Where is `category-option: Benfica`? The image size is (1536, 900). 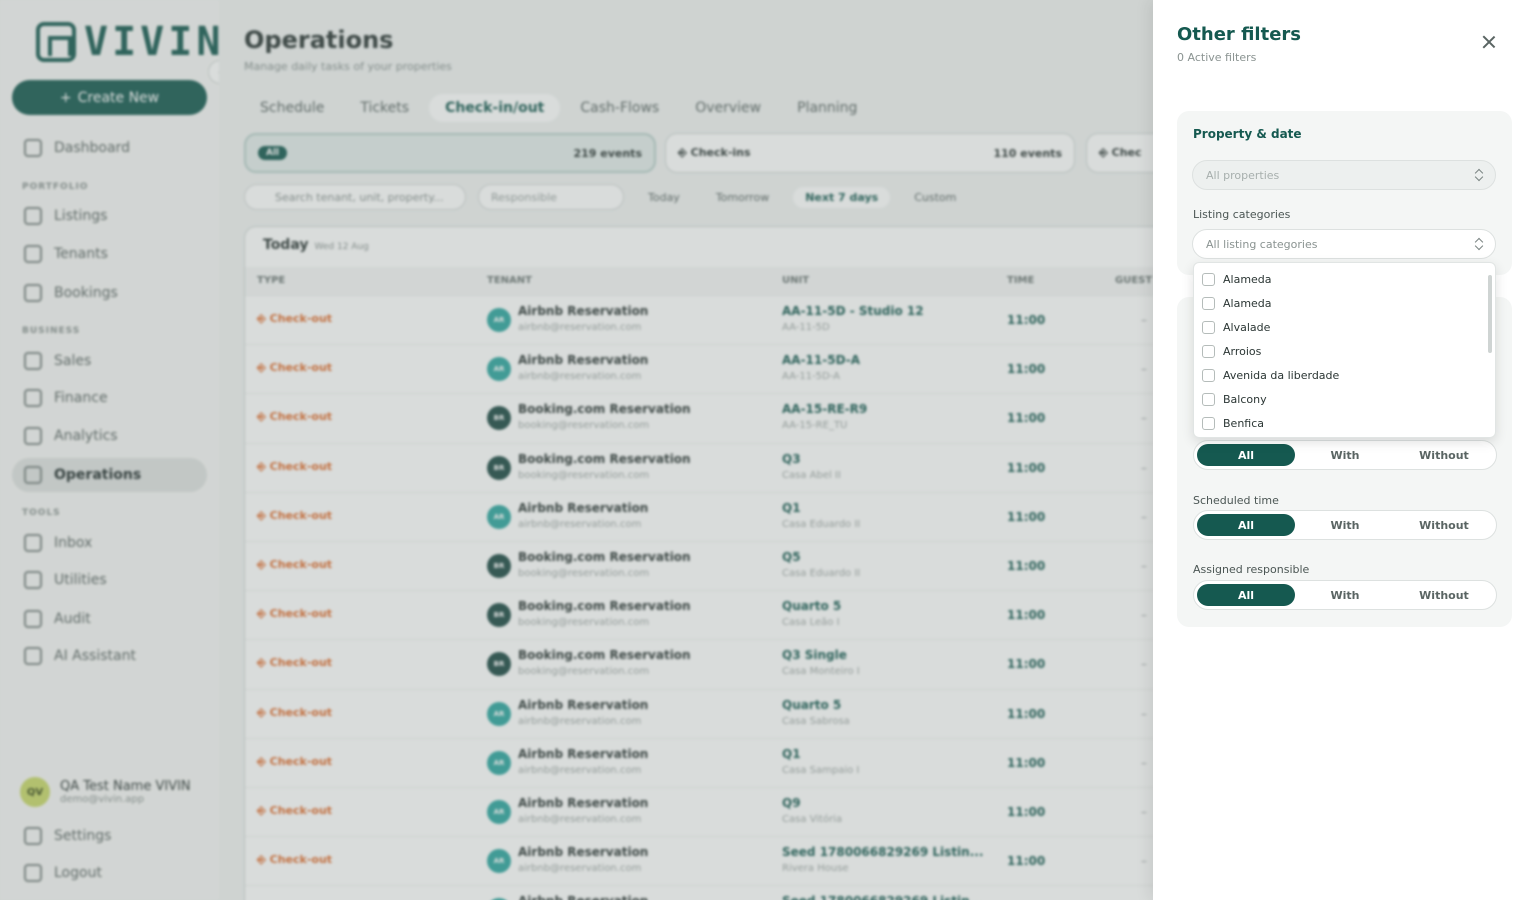 category-option: Benfica is located at coordinates (1233, 424).